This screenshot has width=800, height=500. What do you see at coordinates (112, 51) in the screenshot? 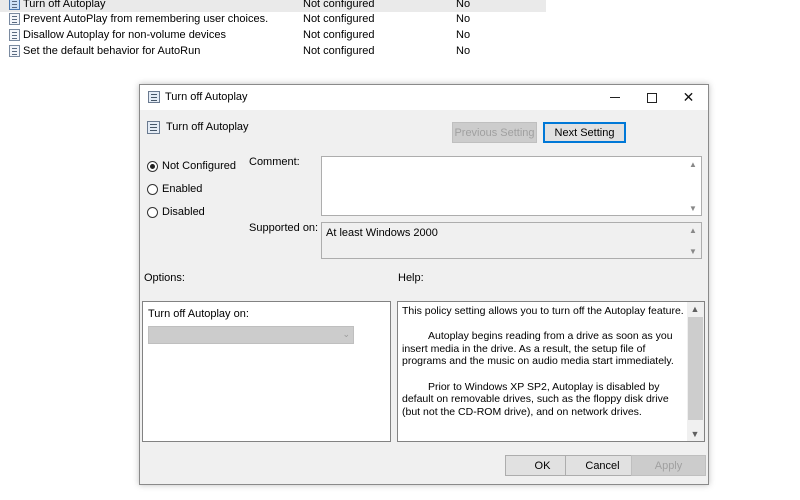
I see `policy-name: Set the default behavior for AutoRun` at bounding box center [112, 51].